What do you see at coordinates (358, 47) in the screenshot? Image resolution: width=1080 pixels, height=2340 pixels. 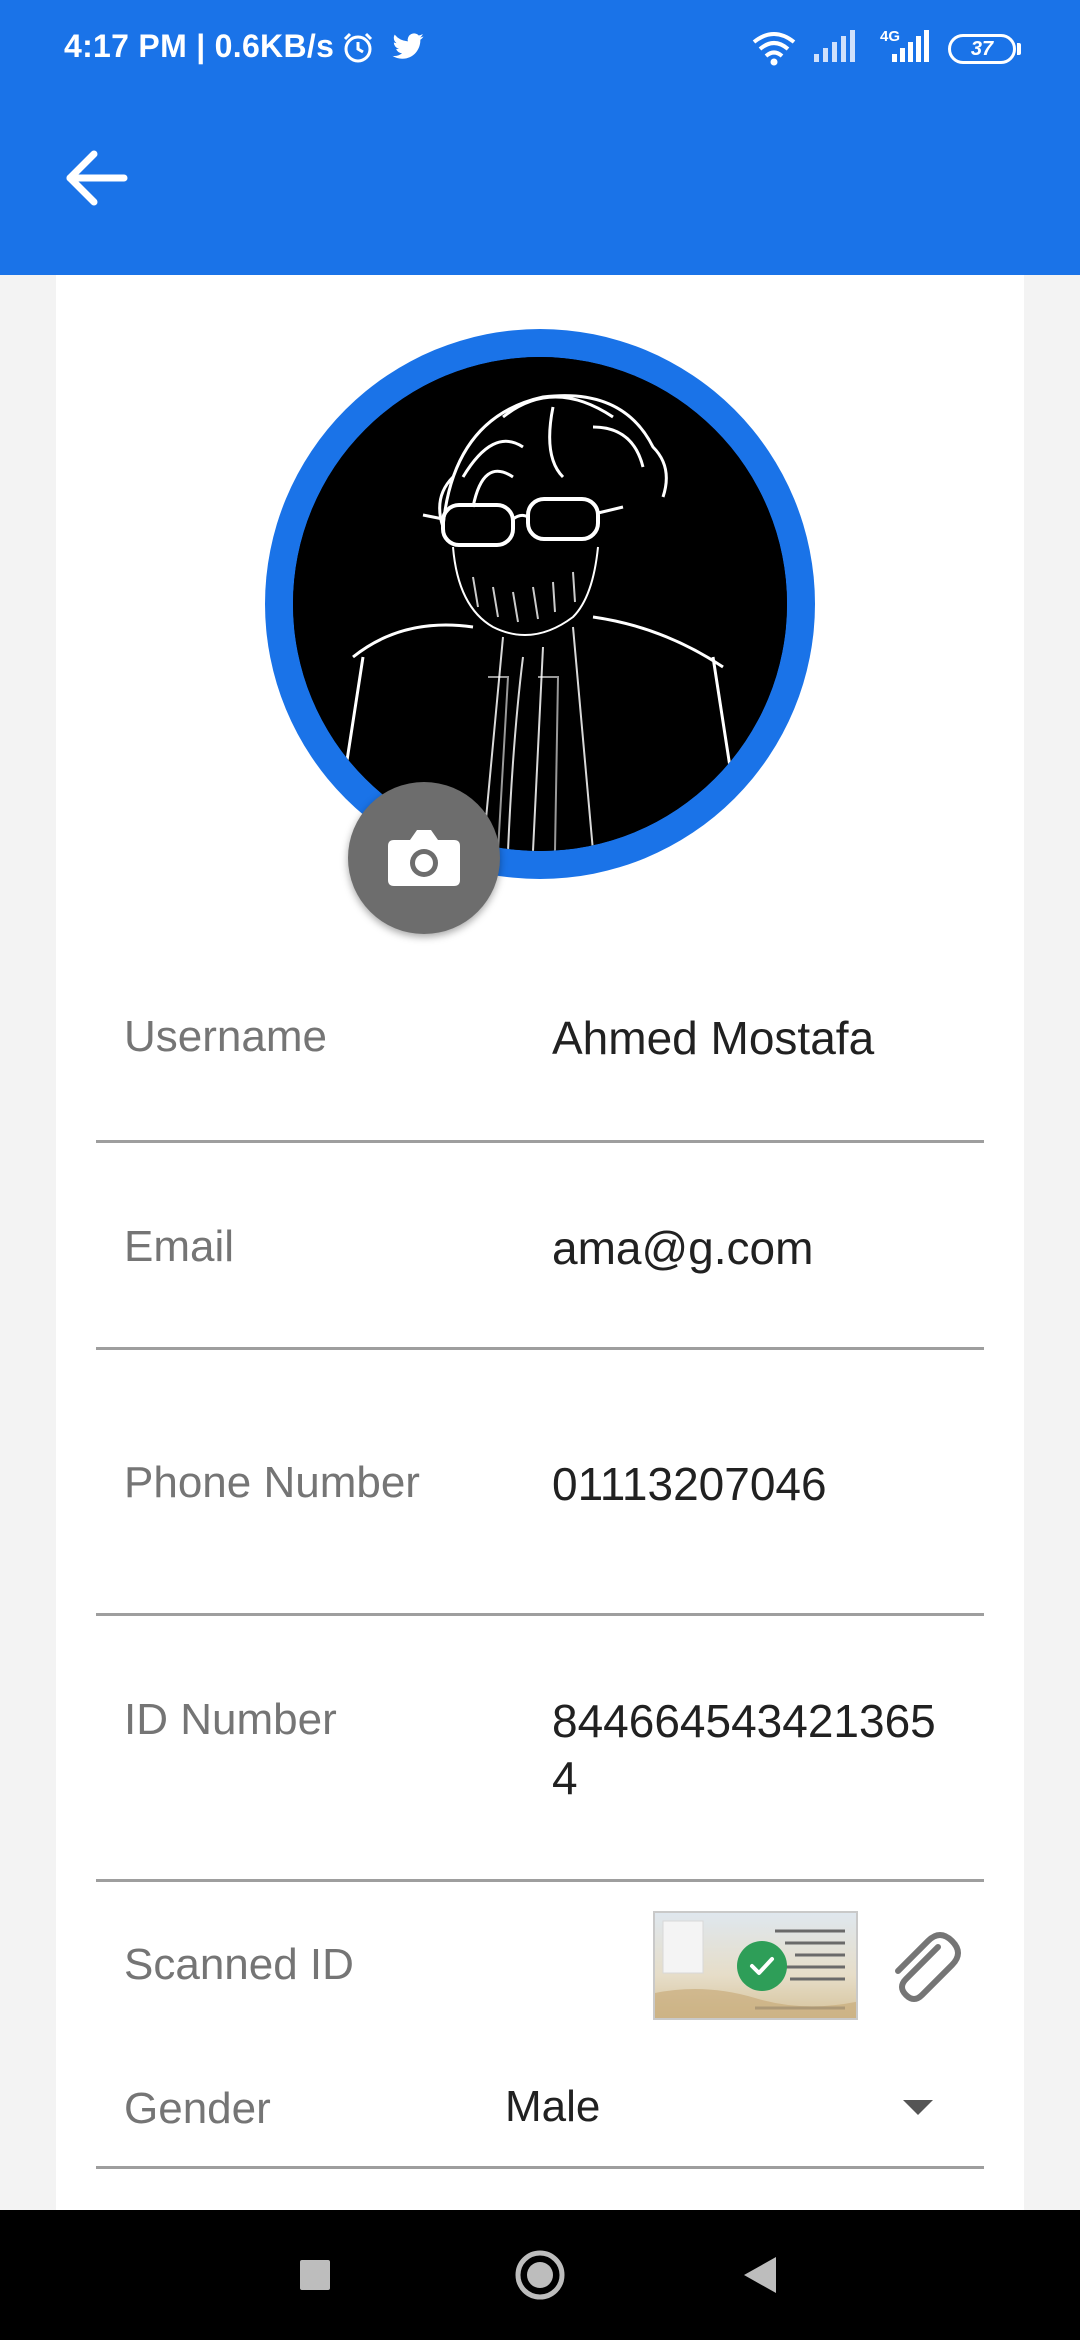 I see `alarm-icon` at bounding box center [358, 47].